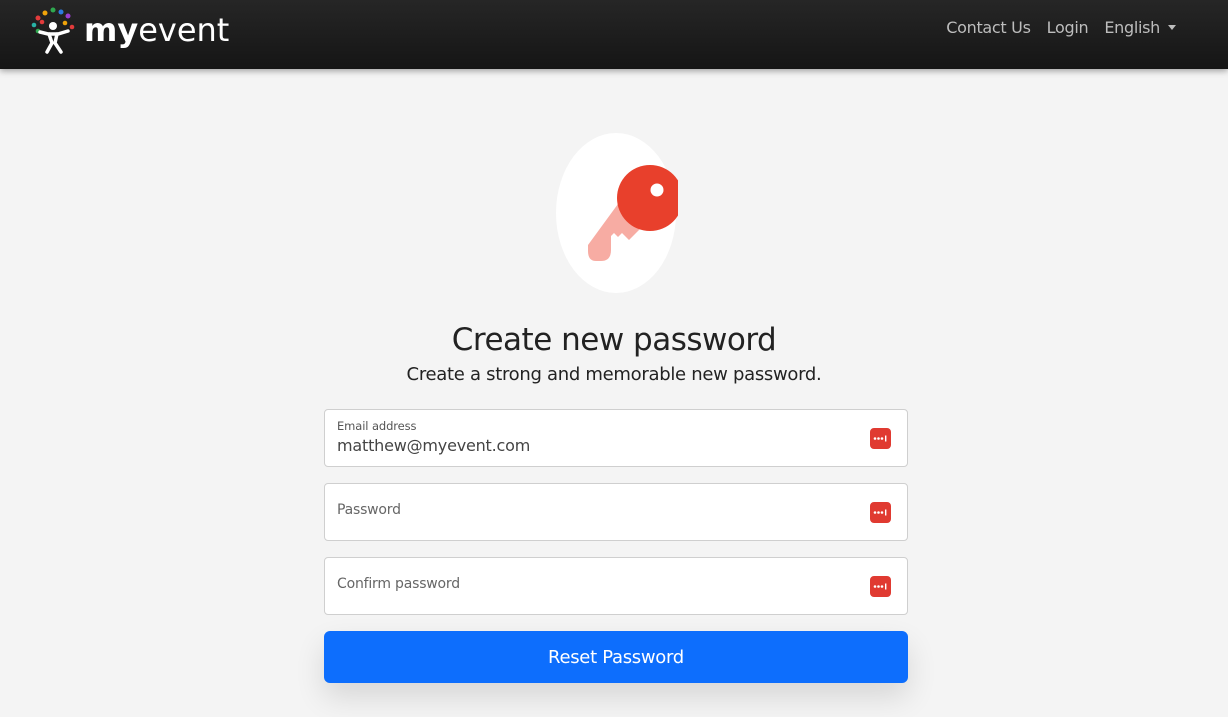 Image resolution: width=1228 pixels, height=717 pixels. I want to click on nav-links: Contact Us Login English, so click(1061, 27).